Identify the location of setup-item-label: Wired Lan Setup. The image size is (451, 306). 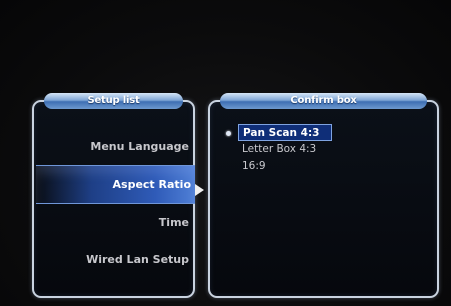
(137, 259).